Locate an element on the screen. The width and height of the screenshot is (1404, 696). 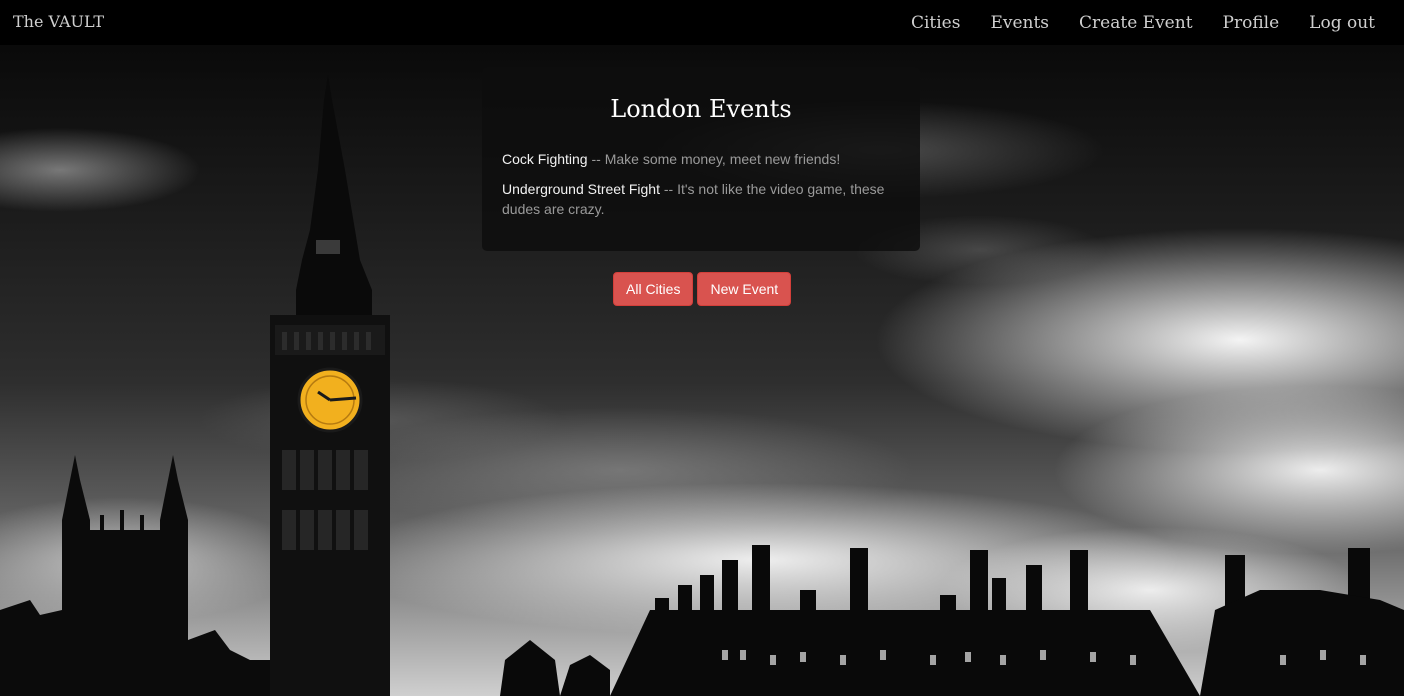
nav-link-events: Events is located at coordinates (1019, 23).